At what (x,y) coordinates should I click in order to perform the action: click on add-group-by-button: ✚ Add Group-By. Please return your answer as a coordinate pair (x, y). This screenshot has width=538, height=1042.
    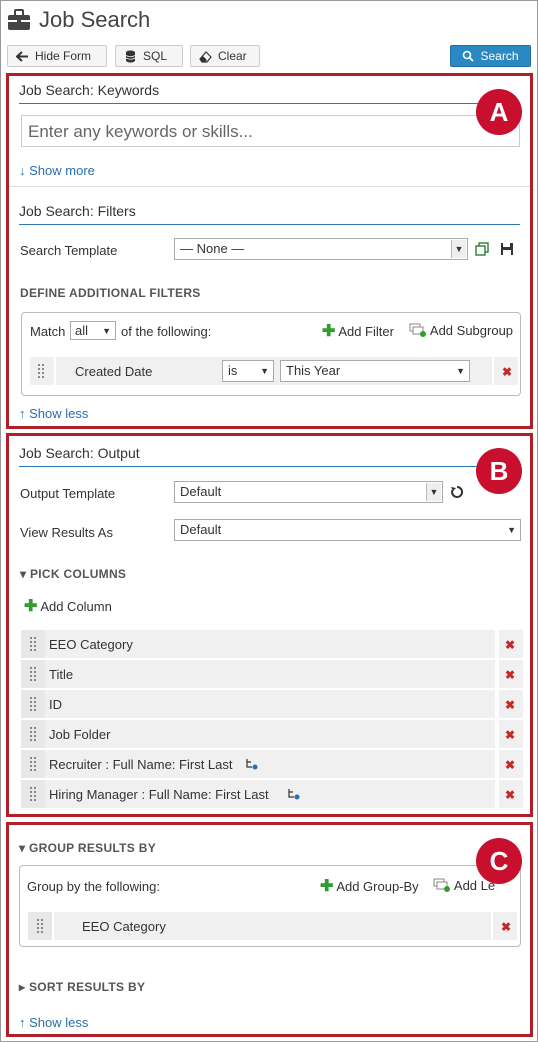
    Looking at the image, I should click on (369, 886).